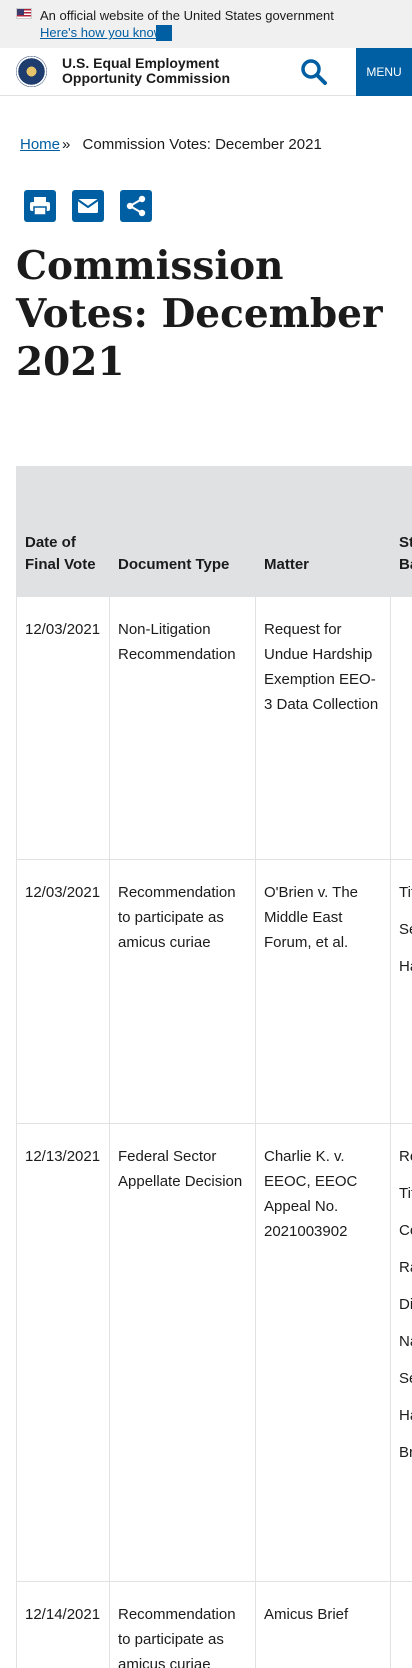 The height and width of the screenshot is (1668, 412). I want to click on heres-how-you-know-link: Here's how you know, so click(101, 32).